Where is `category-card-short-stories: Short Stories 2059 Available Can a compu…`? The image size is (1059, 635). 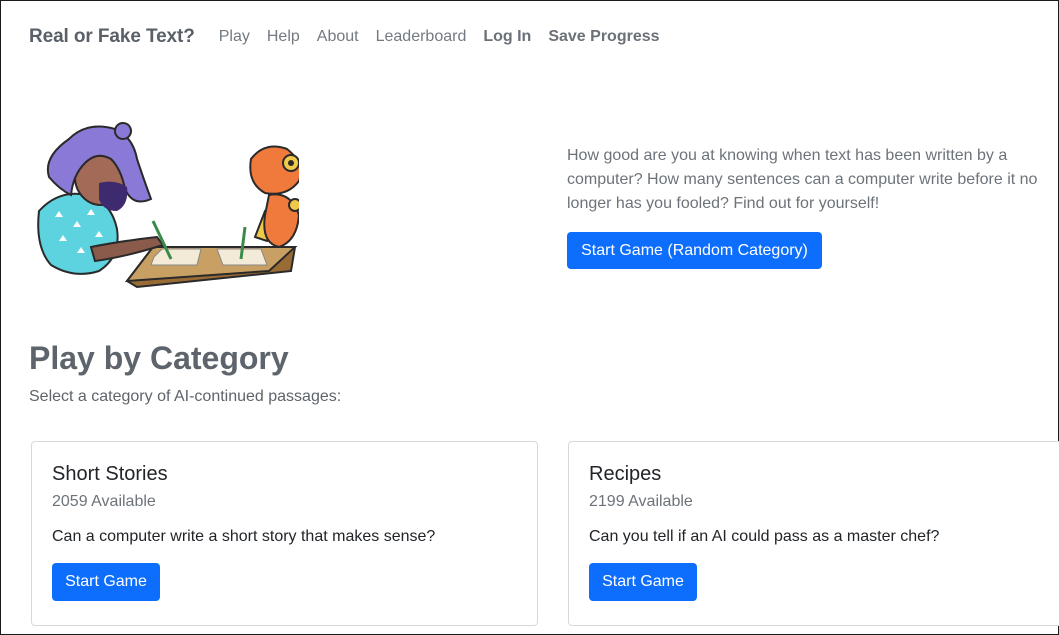 category-card-short-stories: Short Stories 2059 Available Can a compu… is located at coordinates (284, 533).